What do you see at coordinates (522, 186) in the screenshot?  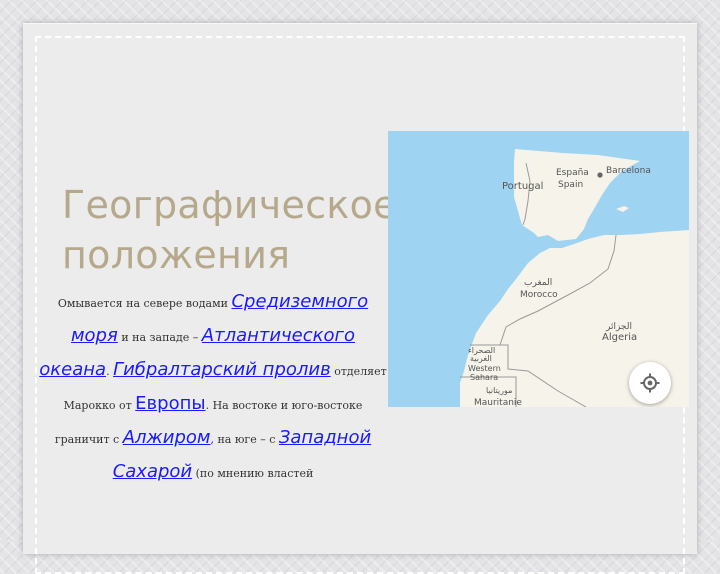 I see `map-label-portugal: Portugal` at bounding box center [522, 186].